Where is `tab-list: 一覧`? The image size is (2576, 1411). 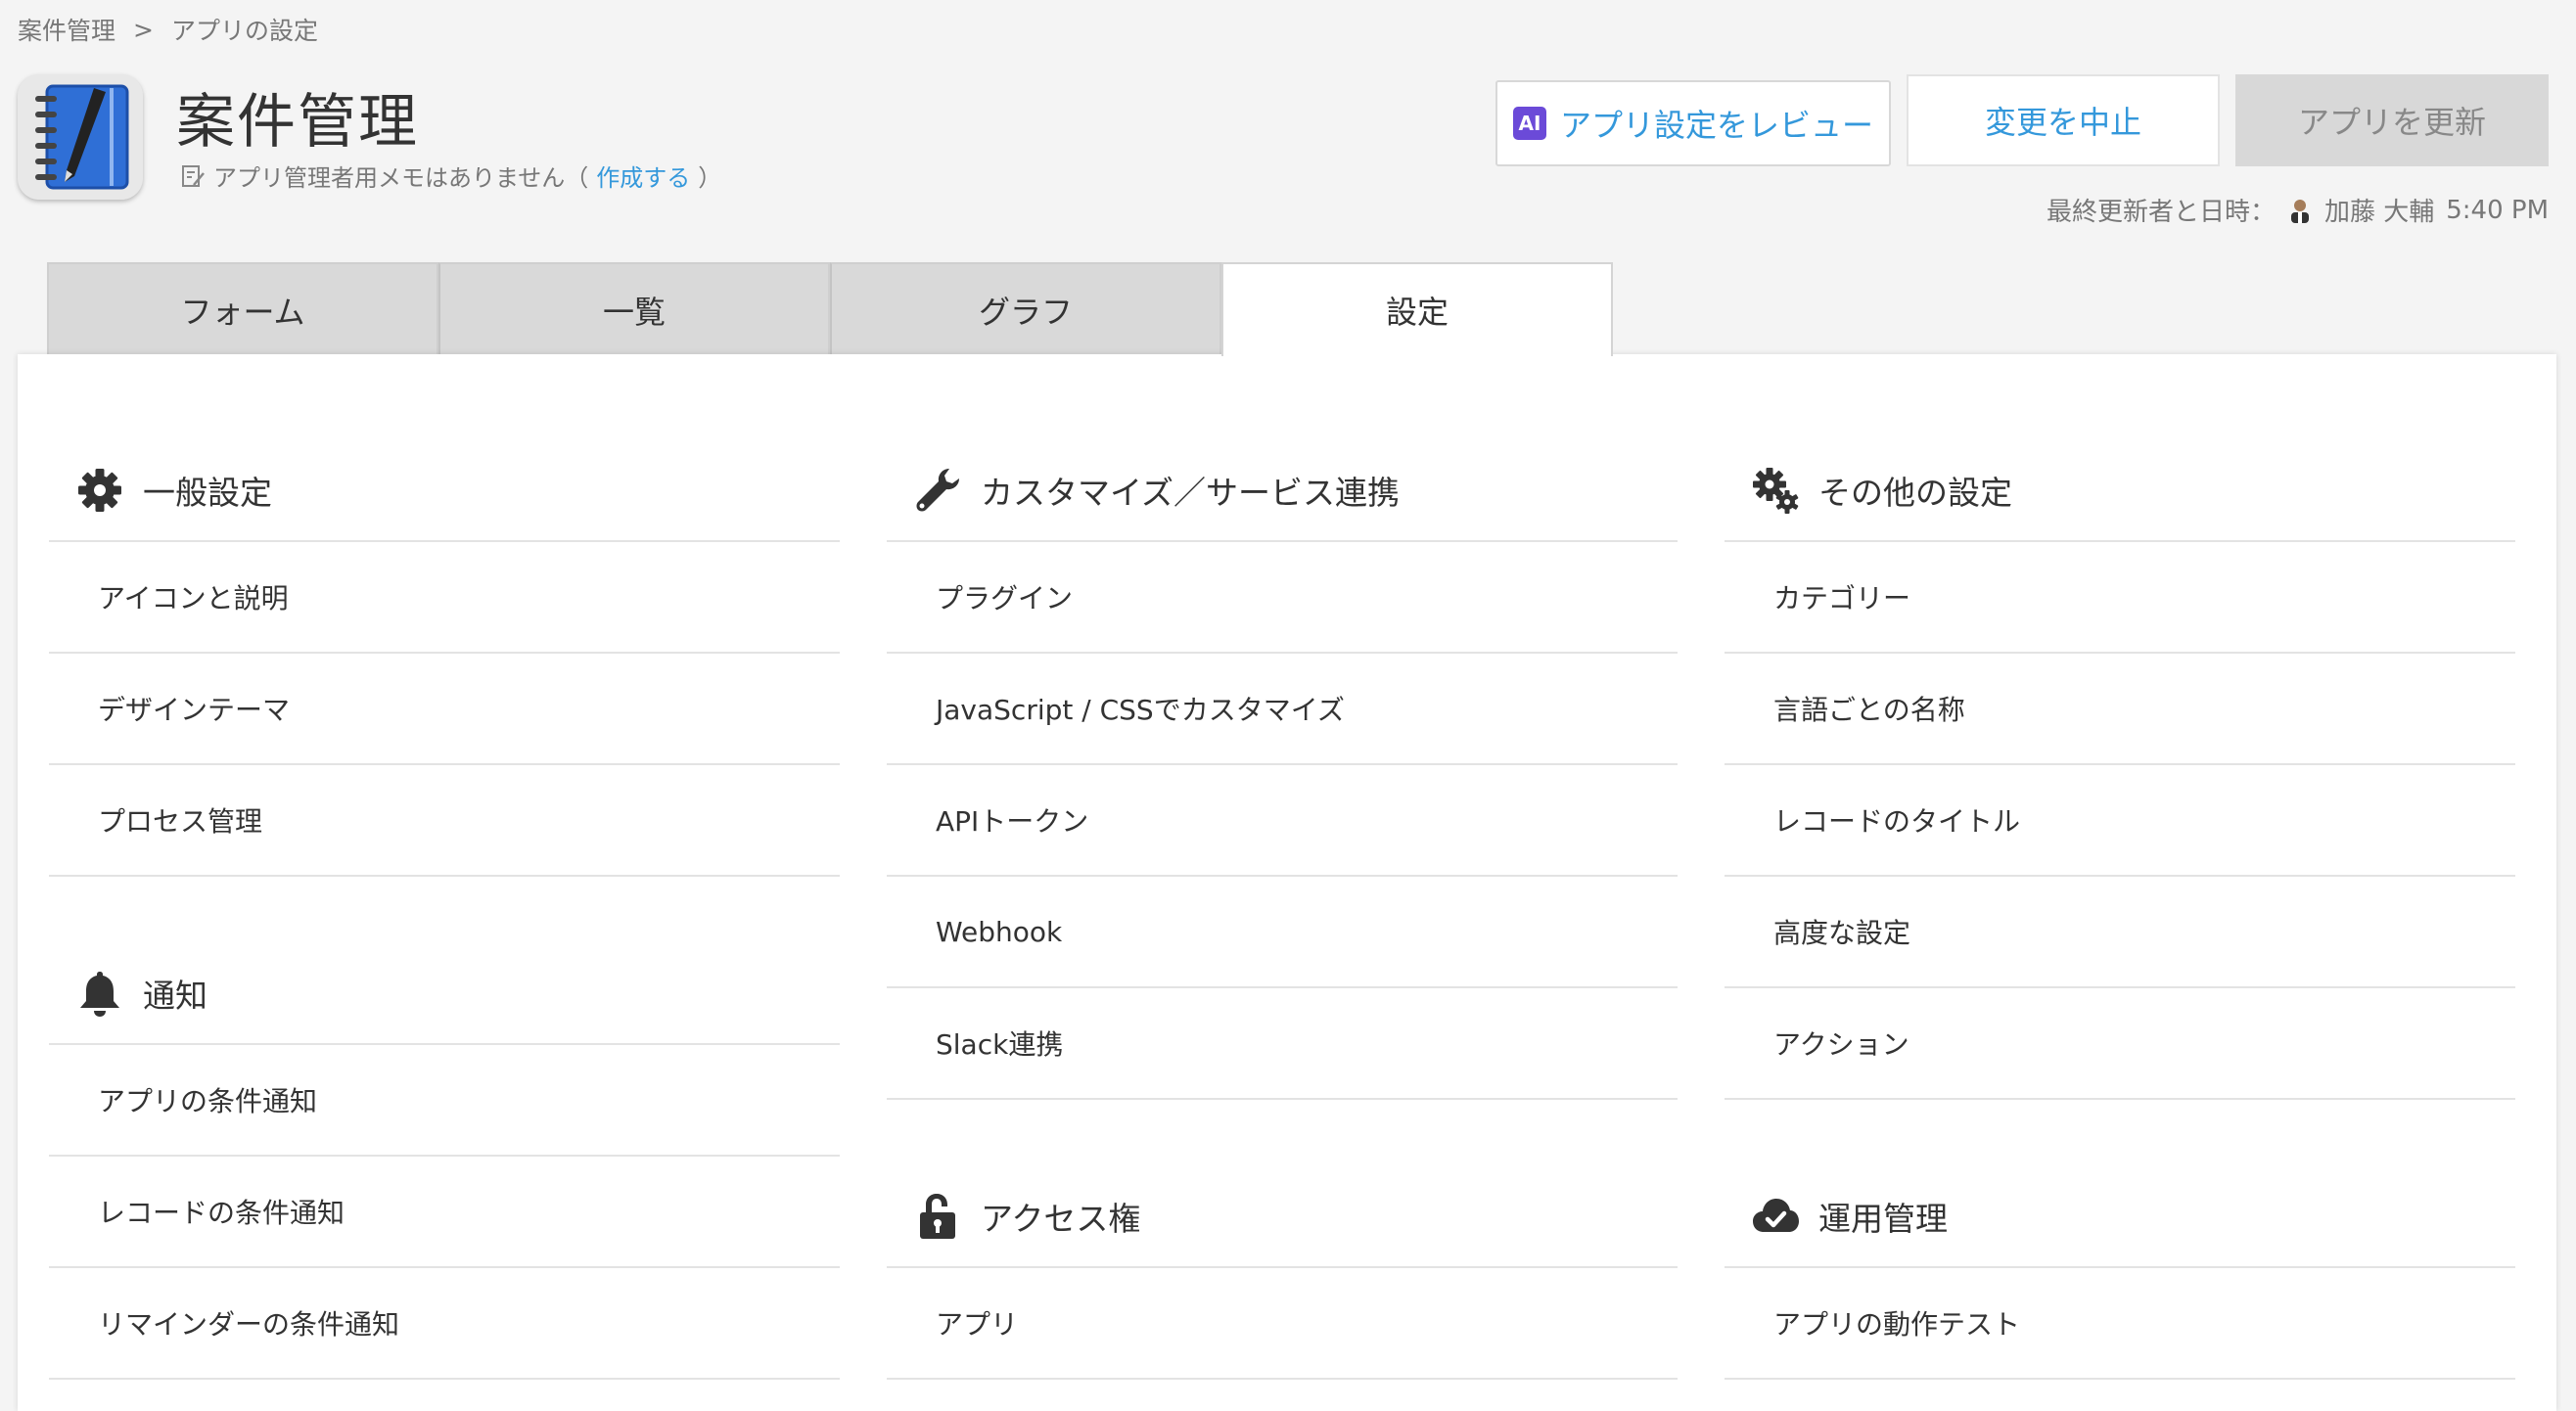 tab-list: 一覧 is located at coordinates (634, 309).